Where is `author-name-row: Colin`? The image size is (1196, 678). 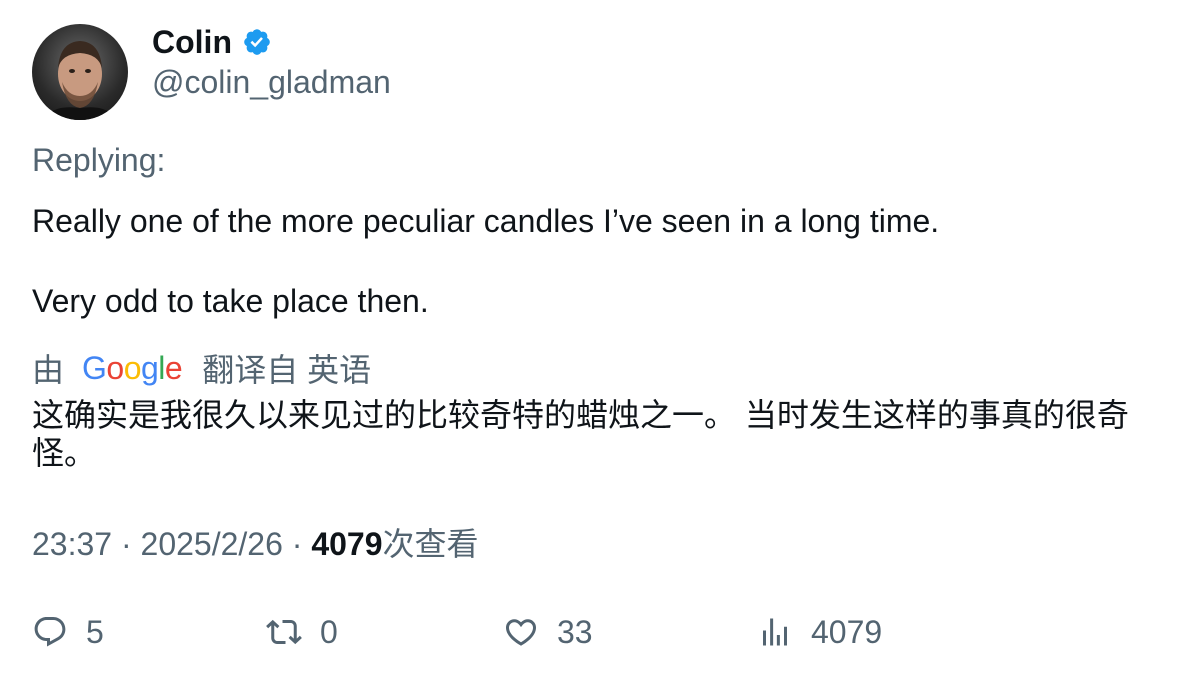 author-name-row: Colin is located at coordinates (212, 42).